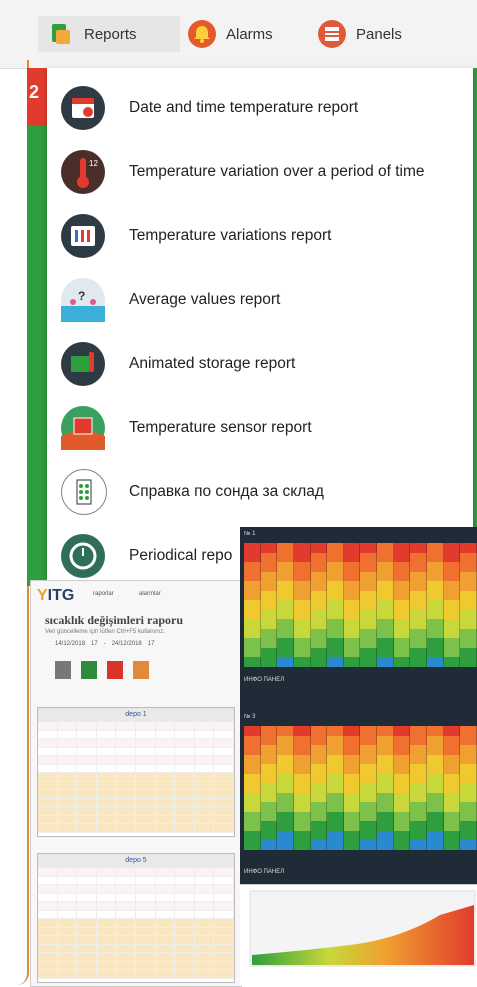 This screenshot has height=987, width=477. I want to click on tab-panels: Panels, so click(360, 34).